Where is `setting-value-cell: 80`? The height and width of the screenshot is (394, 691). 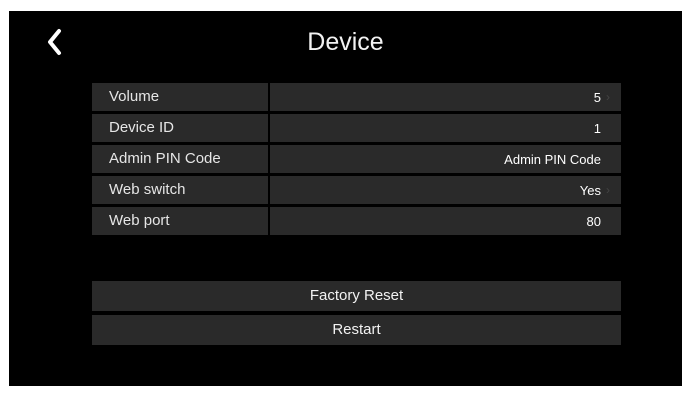
setting-value-cell: 80 is located at coordinates (445, 221).